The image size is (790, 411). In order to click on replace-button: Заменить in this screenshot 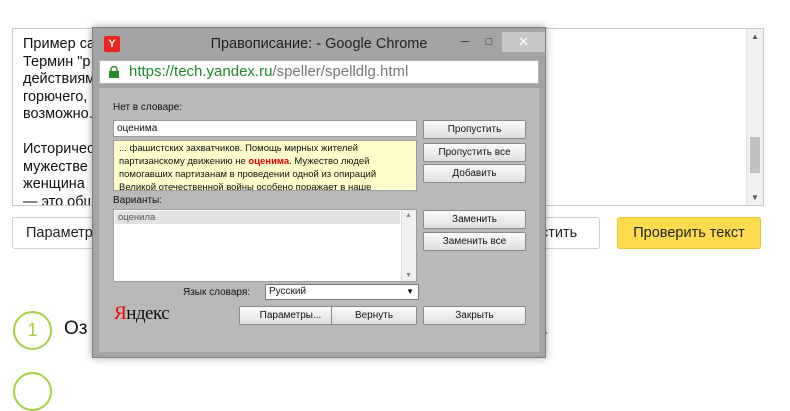, I will do `click(474, 219)`.